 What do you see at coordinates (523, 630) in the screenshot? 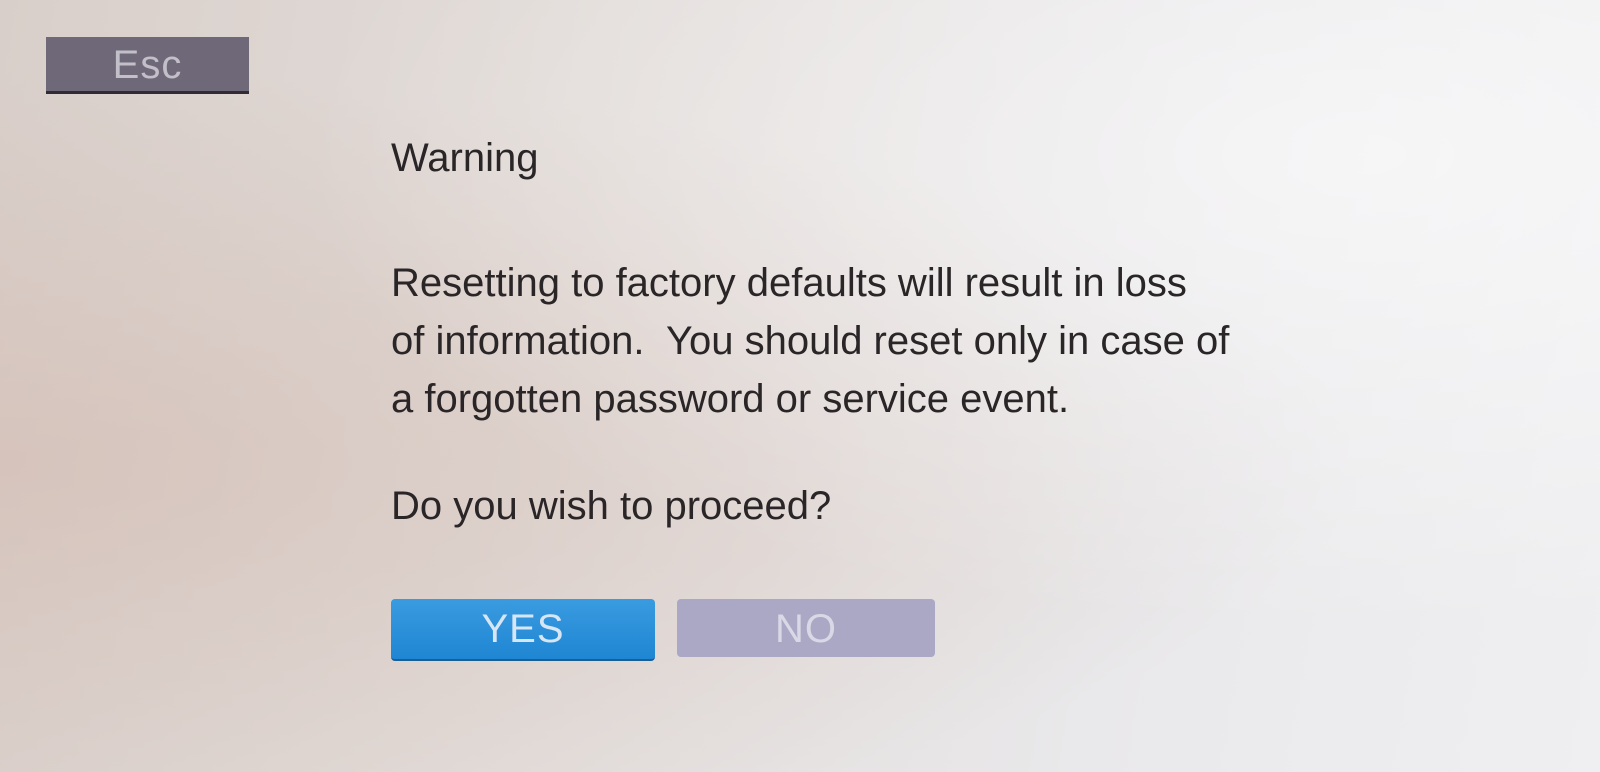
I see `yes-button: YES` at bounding box center [523, 630].